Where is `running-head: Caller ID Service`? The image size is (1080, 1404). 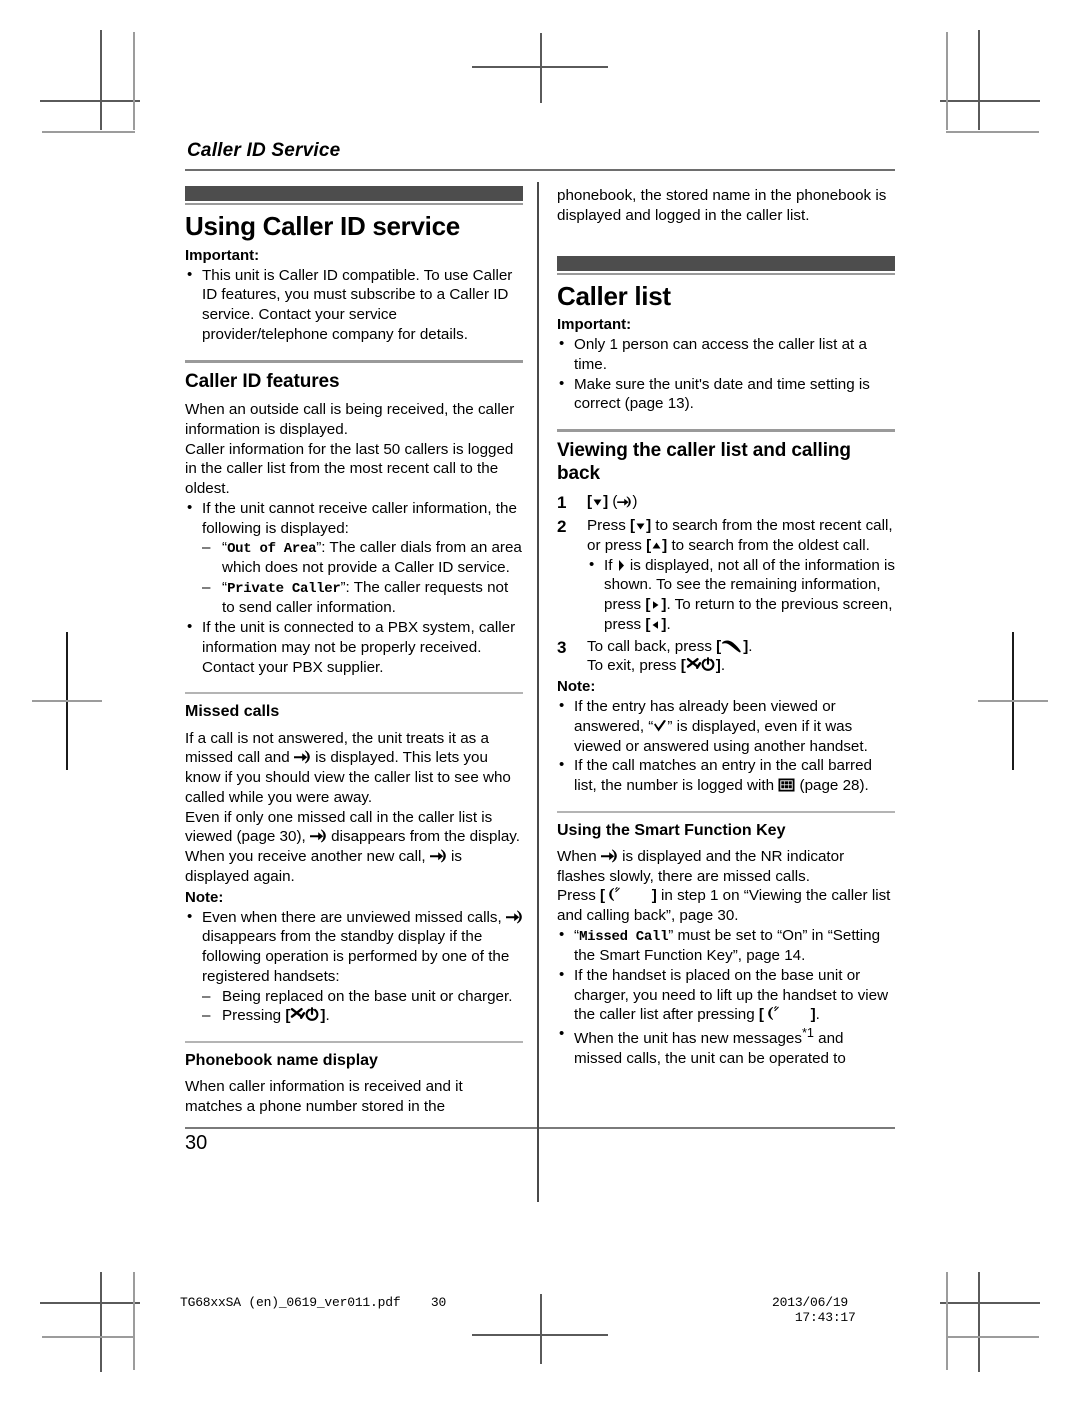 running-head: Caller ID Service is located at coordinates (264, 150).